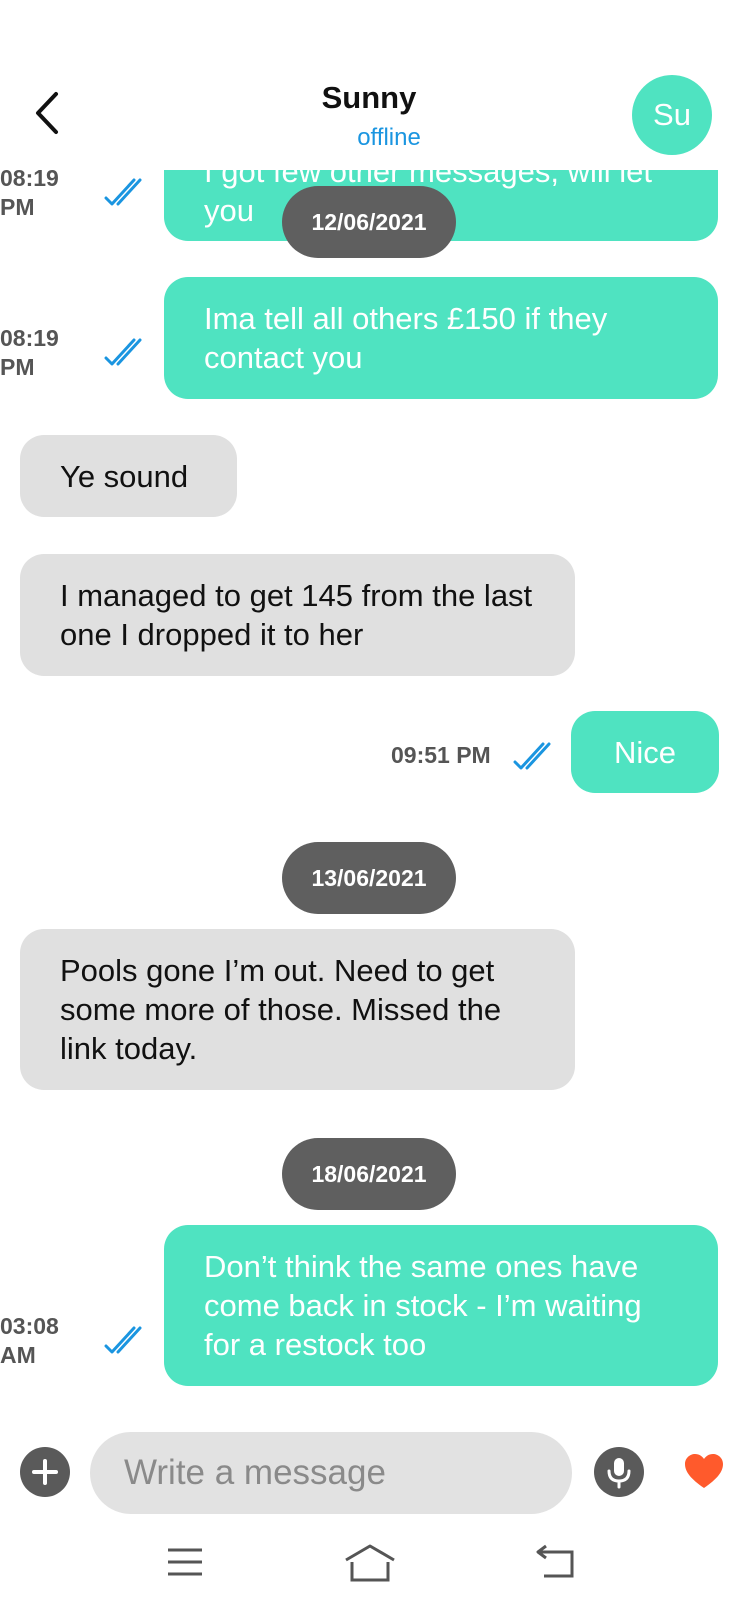 The height and width of the screenshot is (1600, 738). Describe the element at coordinates (331, 1473) in the screenshot. I see `message-input` at that location.